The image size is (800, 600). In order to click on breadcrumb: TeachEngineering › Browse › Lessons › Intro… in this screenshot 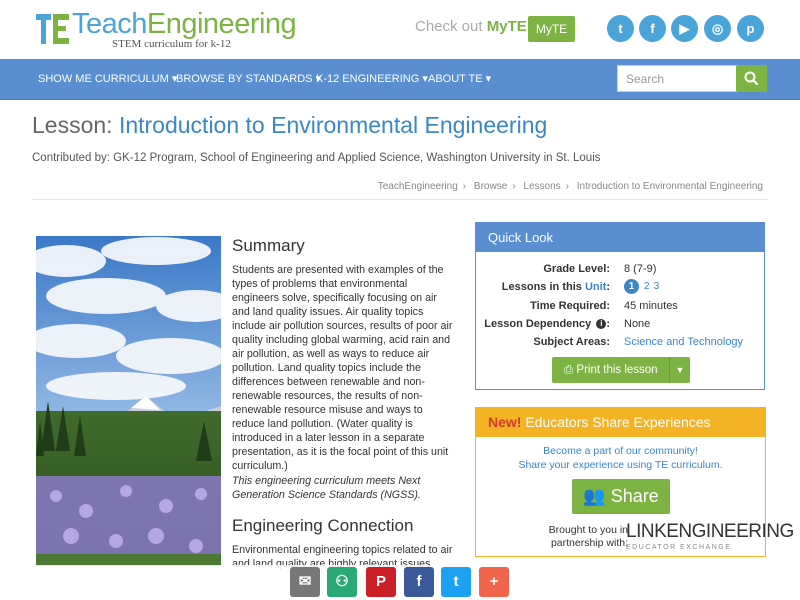, I will do `click(570, 186)`.